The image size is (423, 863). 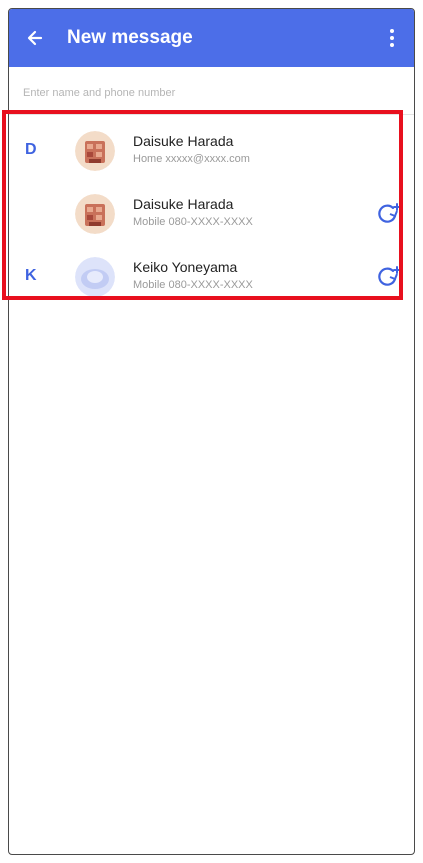 What do you see at coordinates (211, 276) in the screenshot?
I see `contact-row: K Keiko Yoneyama Mobile 080-XXXX-XXXX` at bounding box center [211, 276].